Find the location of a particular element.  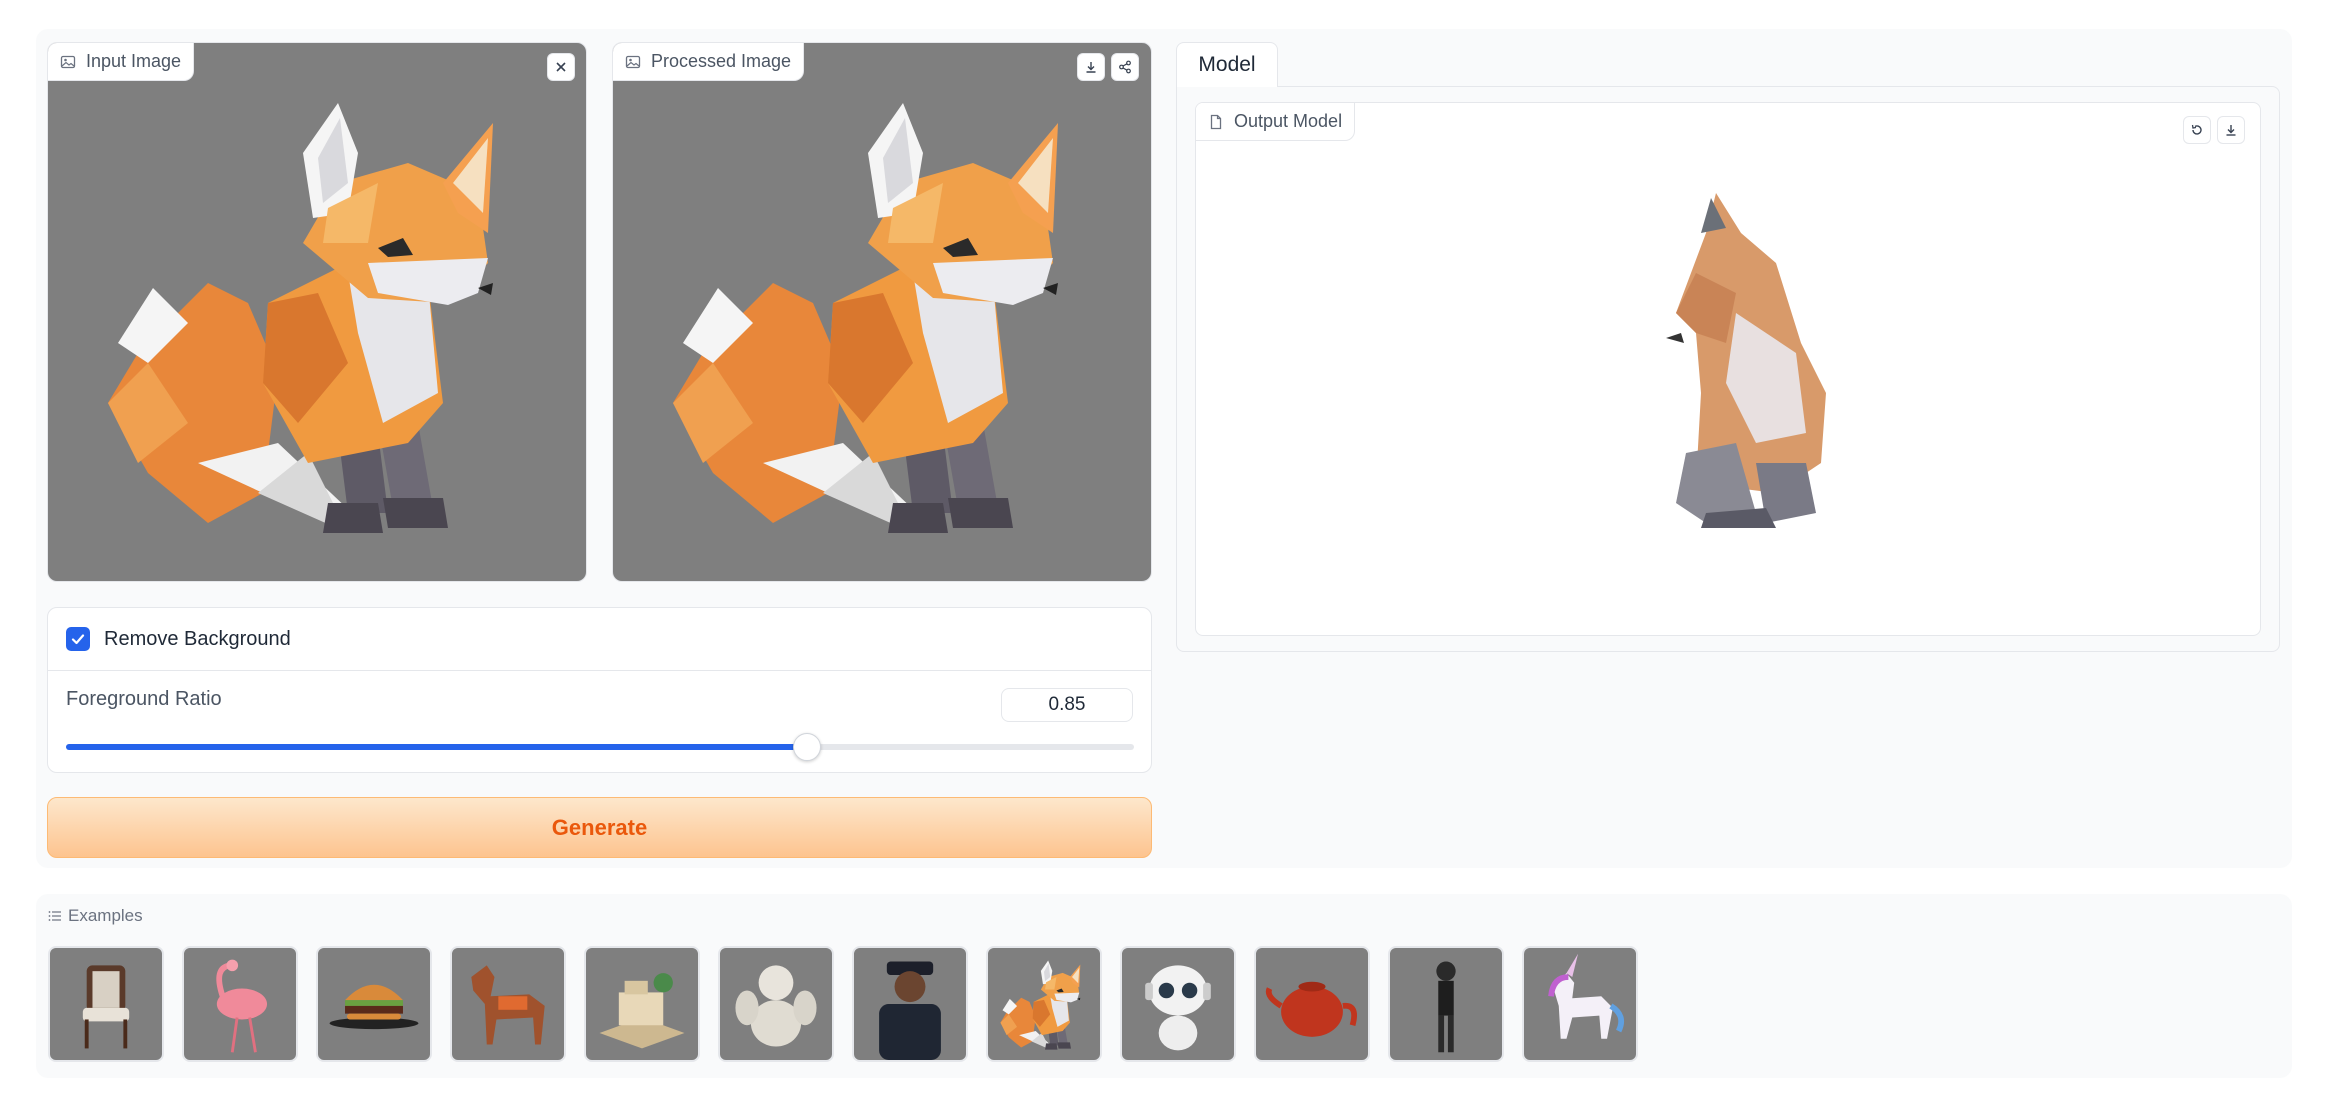

example-police-officer is located at coordinates (910, 1004).